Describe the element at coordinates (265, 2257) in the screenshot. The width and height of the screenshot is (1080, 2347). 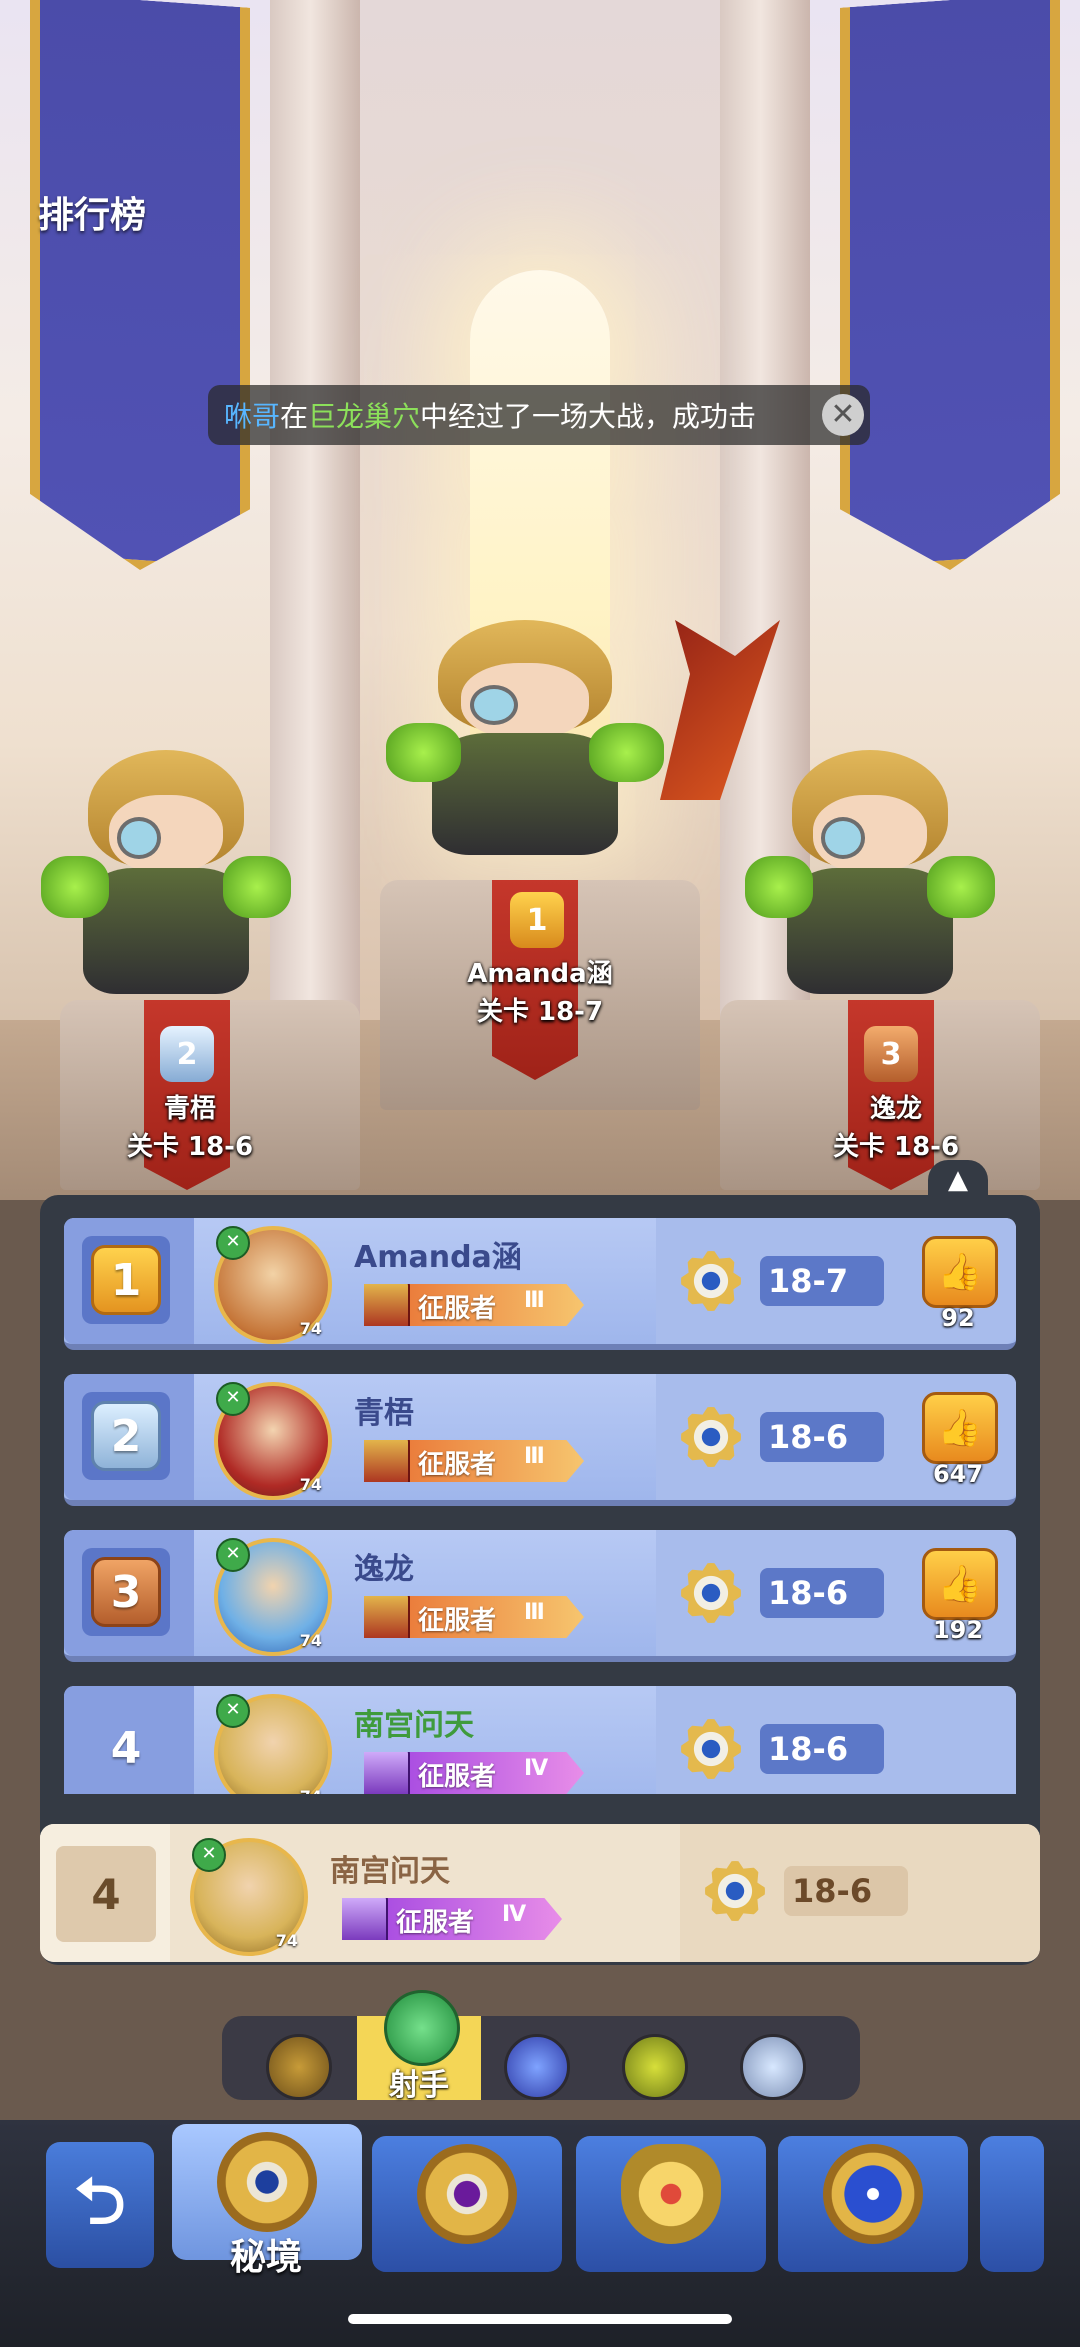
I see `mode-secret-realm-label: 秘境` at that location.